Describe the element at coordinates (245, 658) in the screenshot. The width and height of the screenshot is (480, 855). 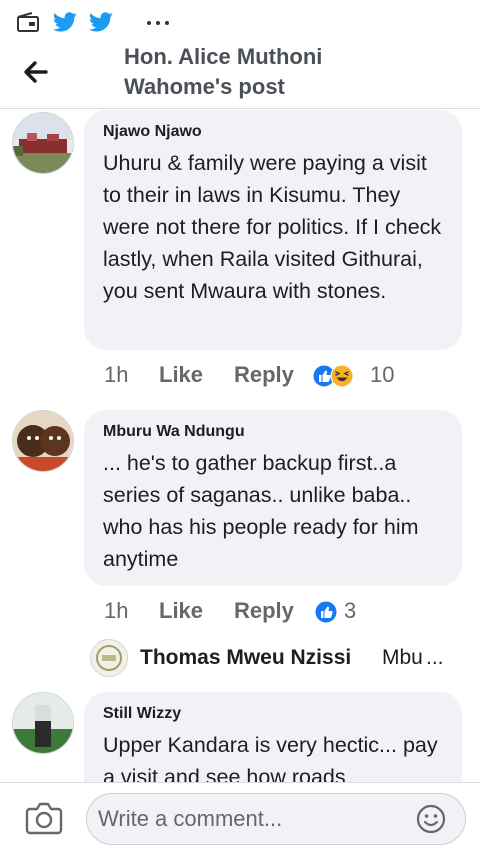
I see `reply-author: Thomas Mweu Nzissi` at that location.